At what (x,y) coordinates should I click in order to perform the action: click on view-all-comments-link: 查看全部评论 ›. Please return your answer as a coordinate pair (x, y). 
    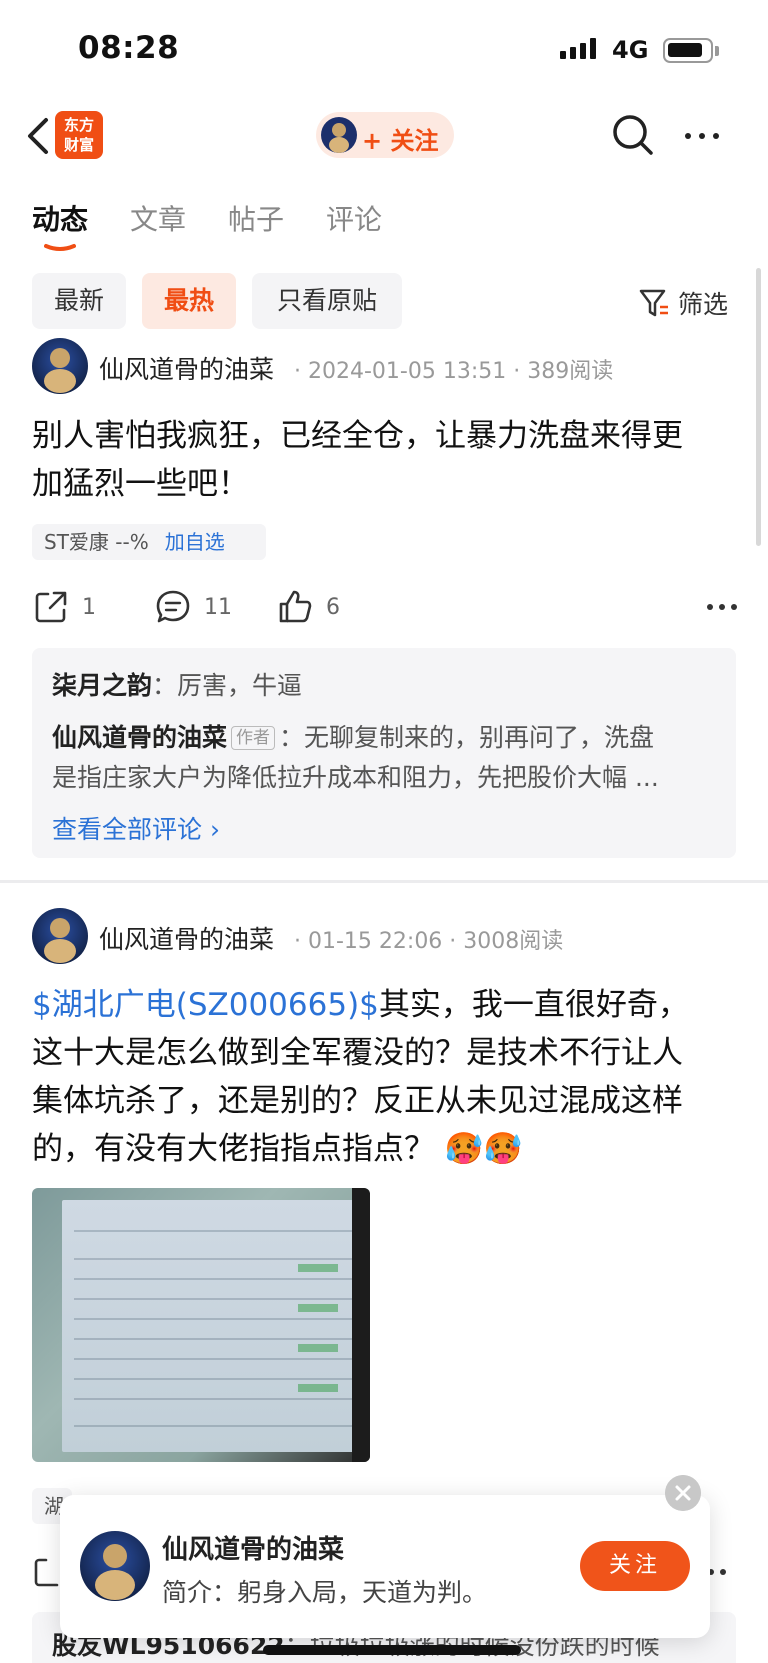
    Looking at the image, I should click on (136, 828).